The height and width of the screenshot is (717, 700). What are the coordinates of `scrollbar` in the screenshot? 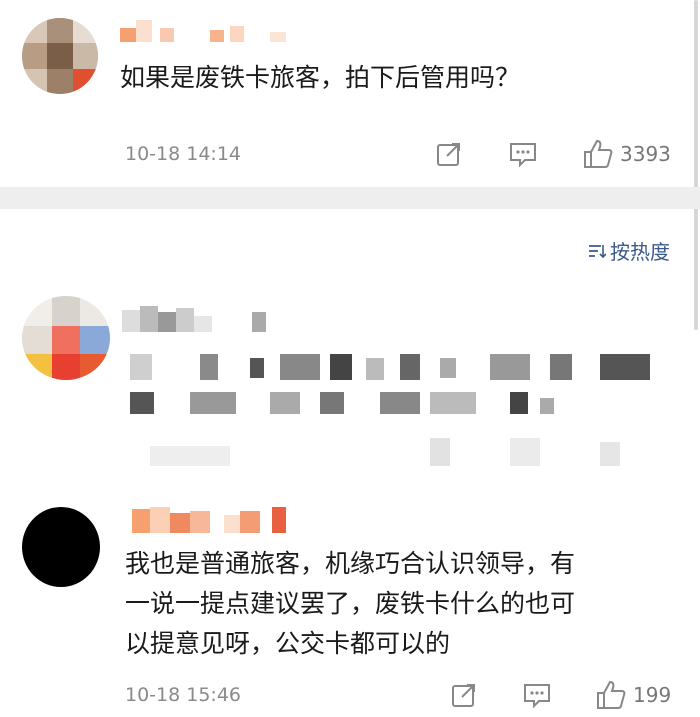 It's located at (696, 165).